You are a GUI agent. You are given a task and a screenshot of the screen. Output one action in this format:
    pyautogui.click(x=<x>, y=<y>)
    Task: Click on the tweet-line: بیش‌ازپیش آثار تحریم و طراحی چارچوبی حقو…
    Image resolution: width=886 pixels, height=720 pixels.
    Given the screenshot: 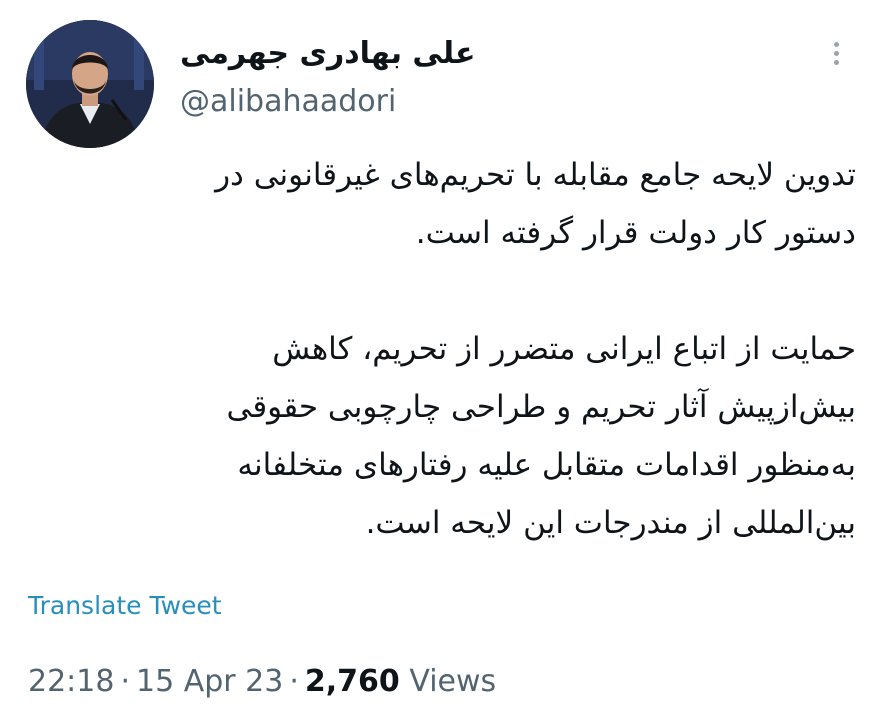 What is the action you would take?
    pyautogui.click(x=541, y=407)
    